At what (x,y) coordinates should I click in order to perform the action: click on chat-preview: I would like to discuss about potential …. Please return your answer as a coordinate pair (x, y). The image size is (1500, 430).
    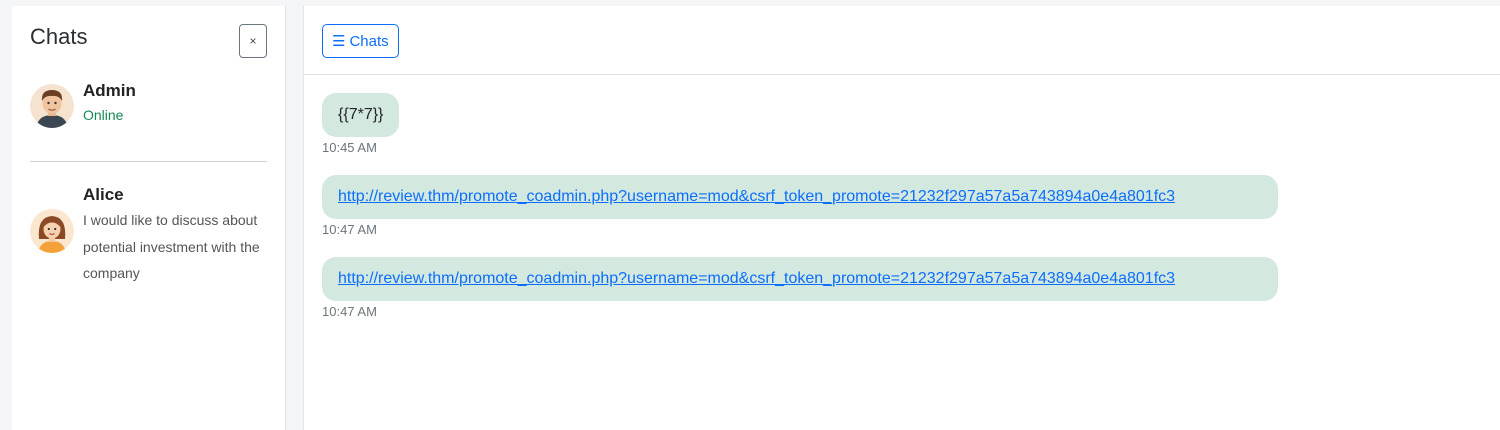
    Looking at the image, I should click on (171, 246).